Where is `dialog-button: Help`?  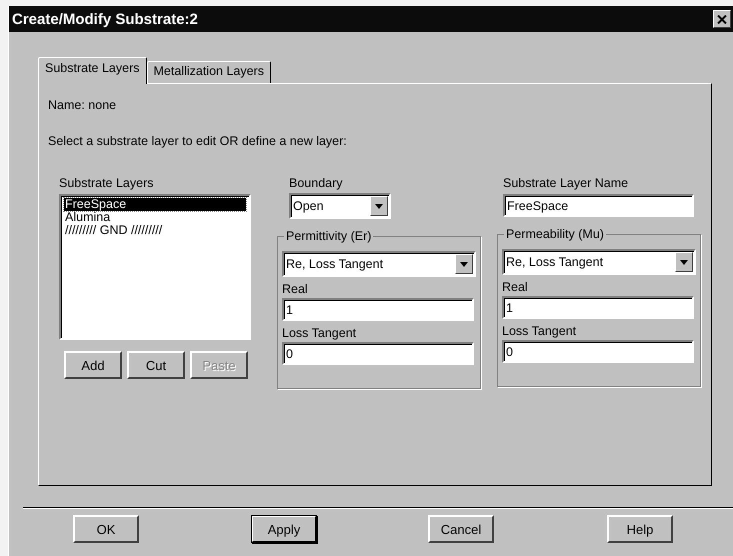
dialog-button: Help is located at coordinates (640, 529).